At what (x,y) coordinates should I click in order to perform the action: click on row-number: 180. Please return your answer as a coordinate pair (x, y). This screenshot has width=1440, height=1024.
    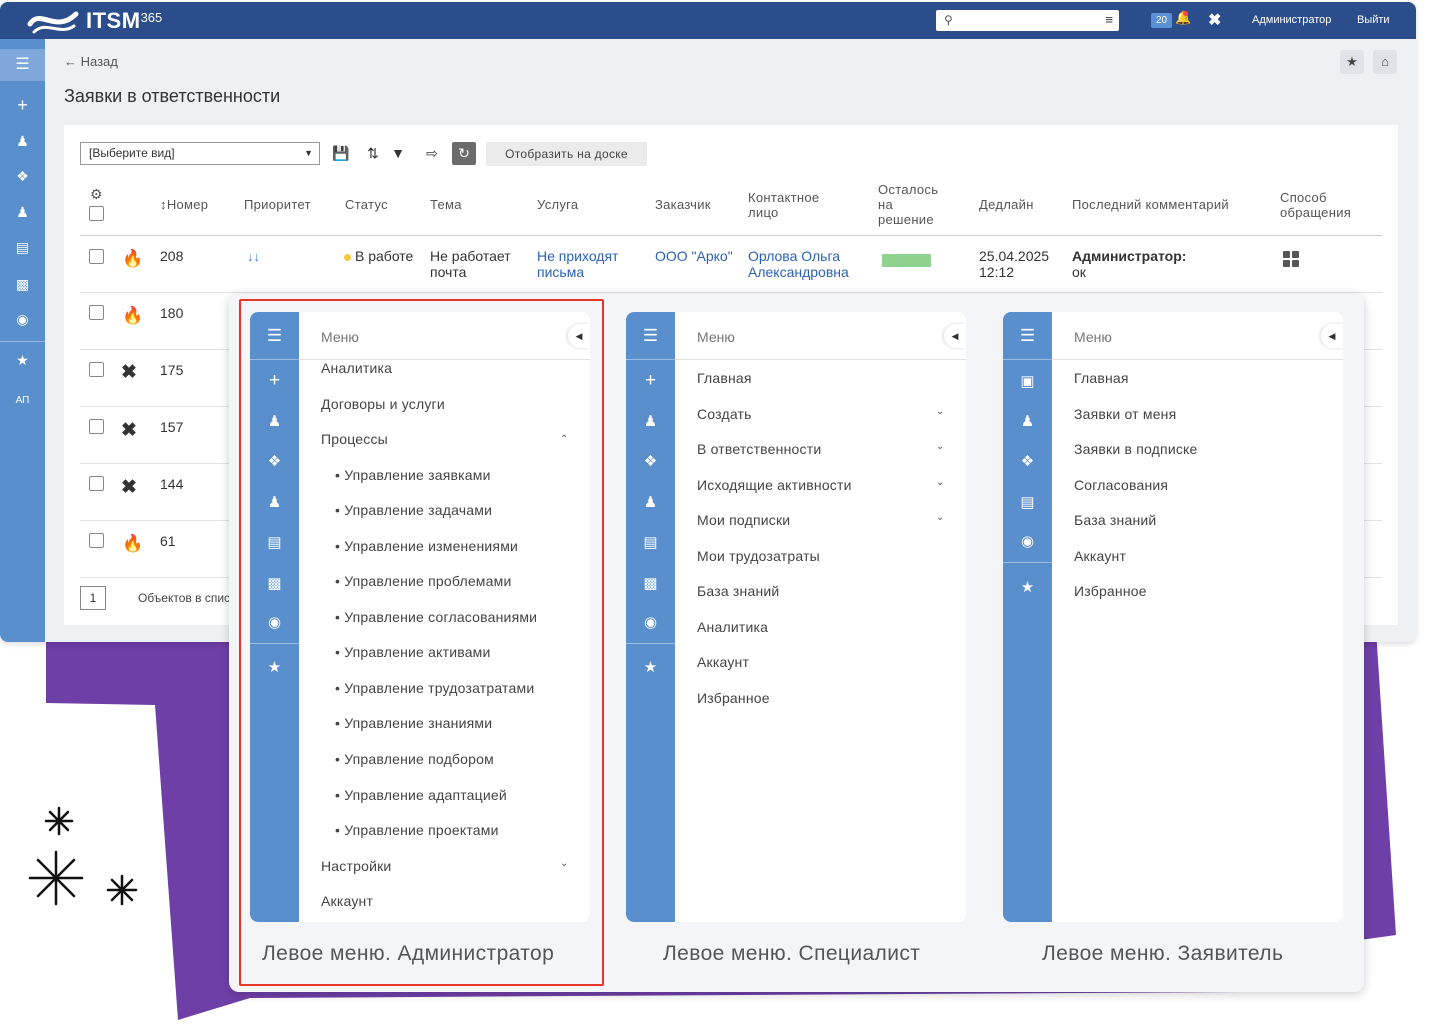
    Looking at the image, I should click on (171, 313).